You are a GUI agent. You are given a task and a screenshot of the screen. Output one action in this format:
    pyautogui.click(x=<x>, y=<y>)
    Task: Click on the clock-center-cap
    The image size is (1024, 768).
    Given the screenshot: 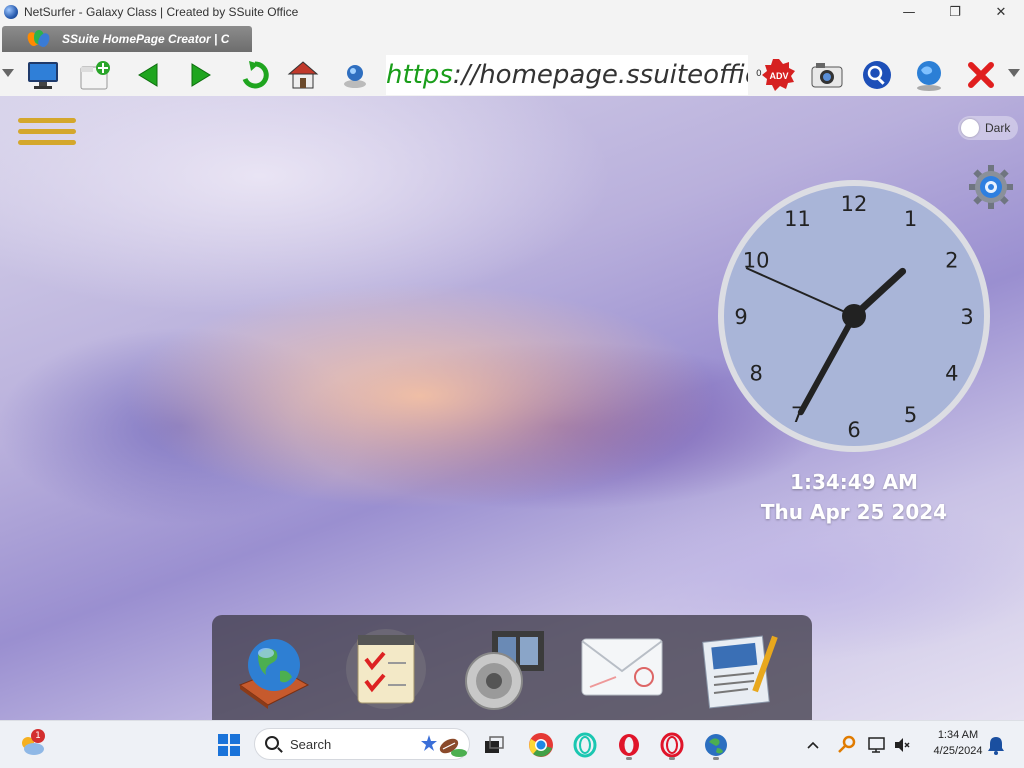 What is the action you would take?
    pyautogui.click(x=854, y=316)
    